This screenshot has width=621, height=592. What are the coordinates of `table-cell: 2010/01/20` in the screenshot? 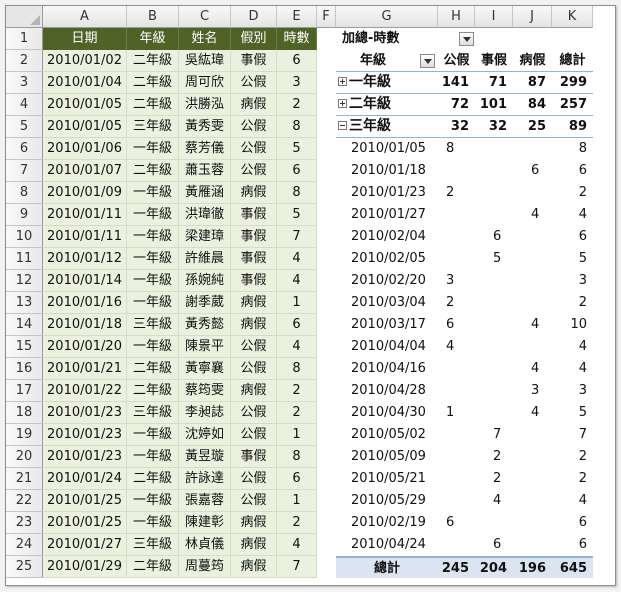 It's located at (85, 347).